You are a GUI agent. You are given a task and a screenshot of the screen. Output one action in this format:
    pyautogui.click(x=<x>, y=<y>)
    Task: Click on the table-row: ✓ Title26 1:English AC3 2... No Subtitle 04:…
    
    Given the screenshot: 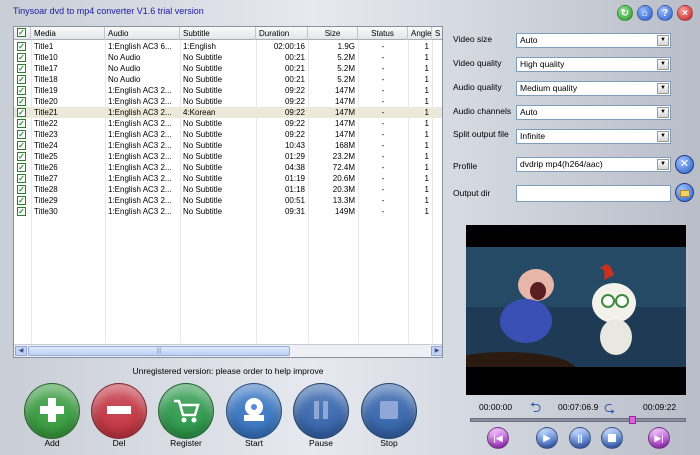 What is the action you would take?
    pyautogui.click(x=228, y=167)
    